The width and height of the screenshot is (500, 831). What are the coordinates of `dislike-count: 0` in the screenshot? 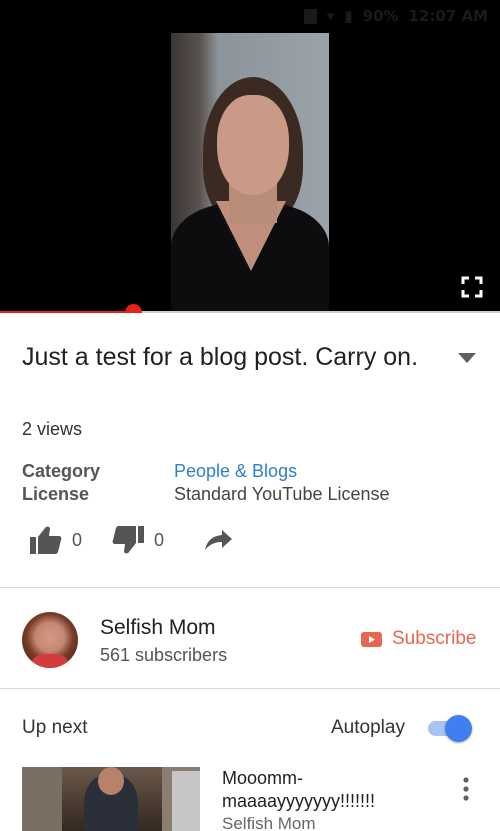 It's located at (159, 539).